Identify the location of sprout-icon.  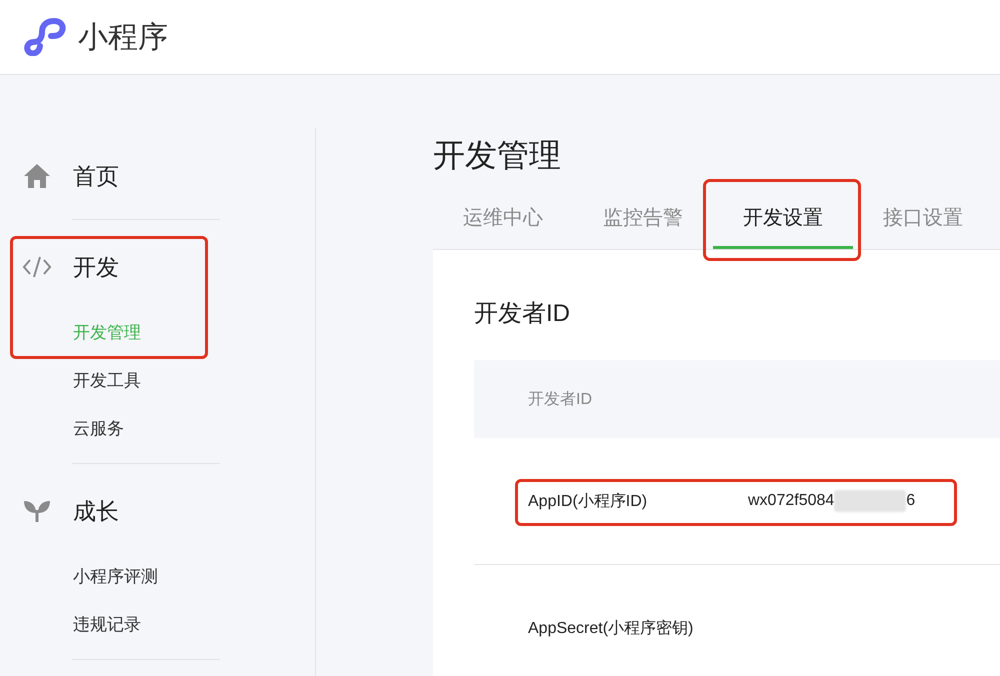
(37, 511).